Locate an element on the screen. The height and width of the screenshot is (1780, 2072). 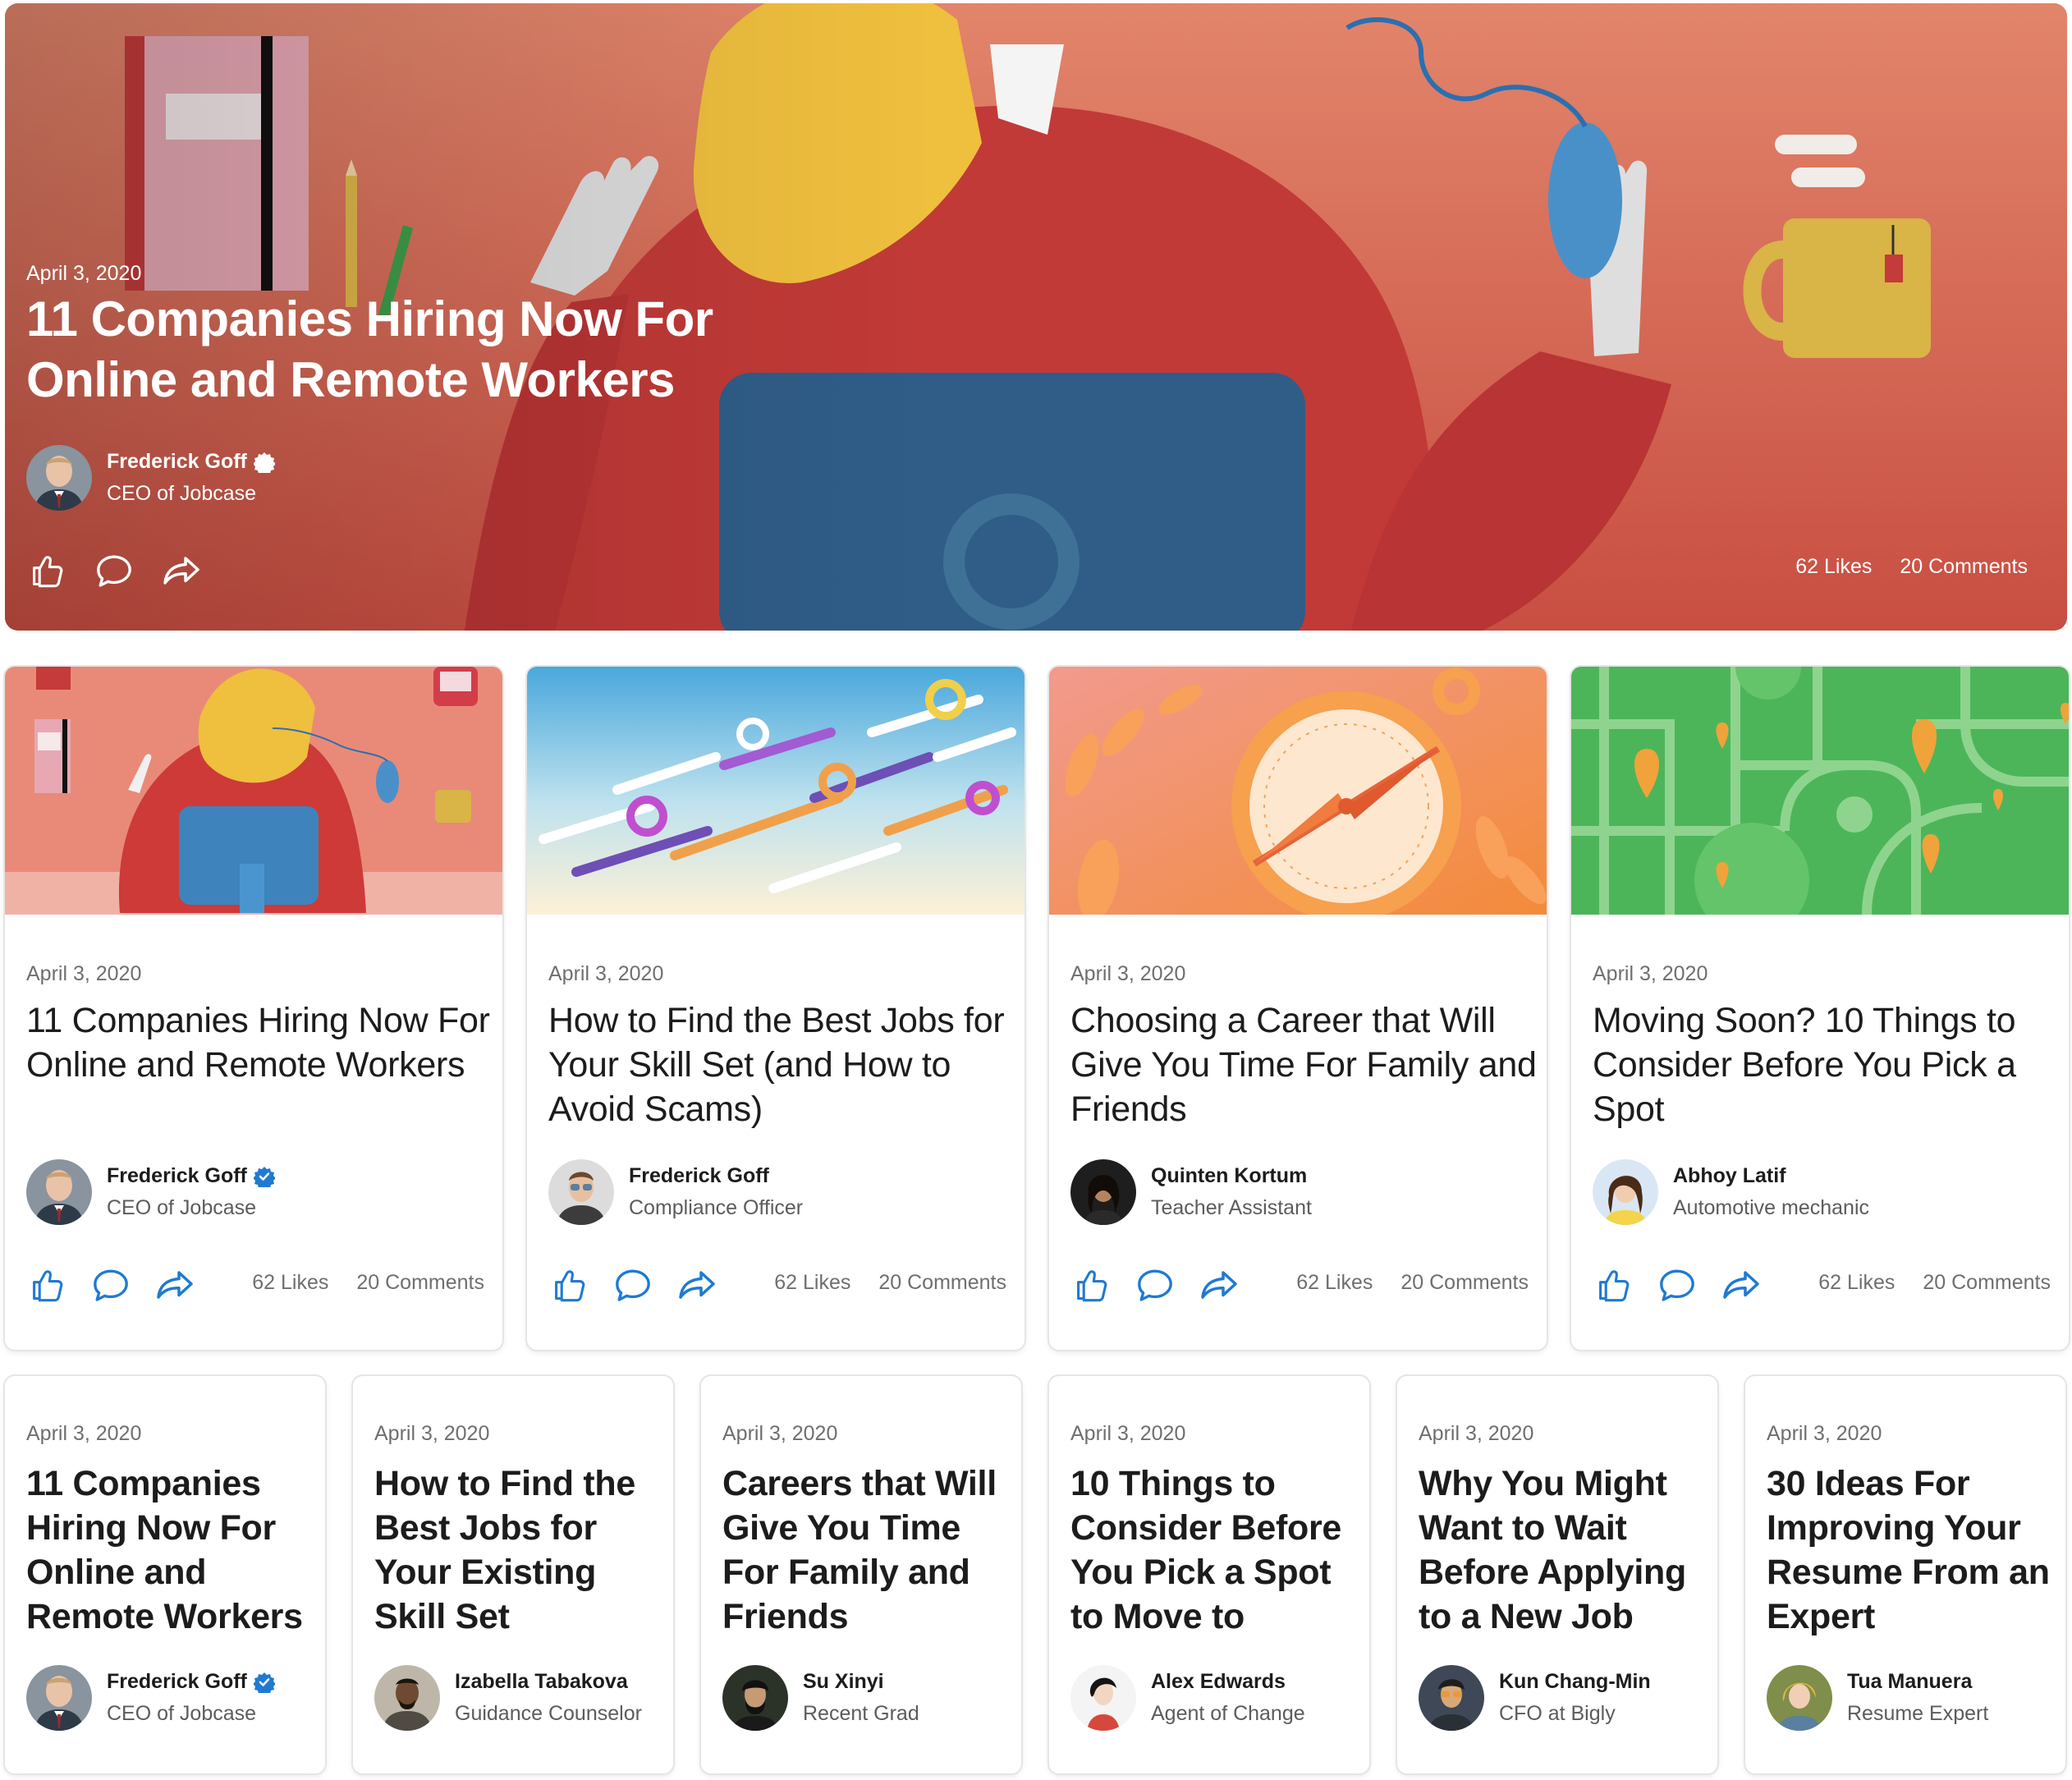
verified-check-icon is located at coordinates (264, 462).